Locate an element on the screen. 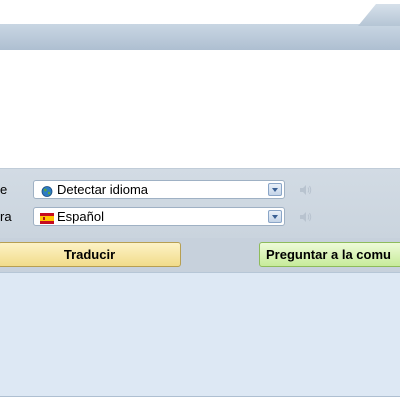  source-language-select: Detectar idioma is located at coordinates (159, 189).